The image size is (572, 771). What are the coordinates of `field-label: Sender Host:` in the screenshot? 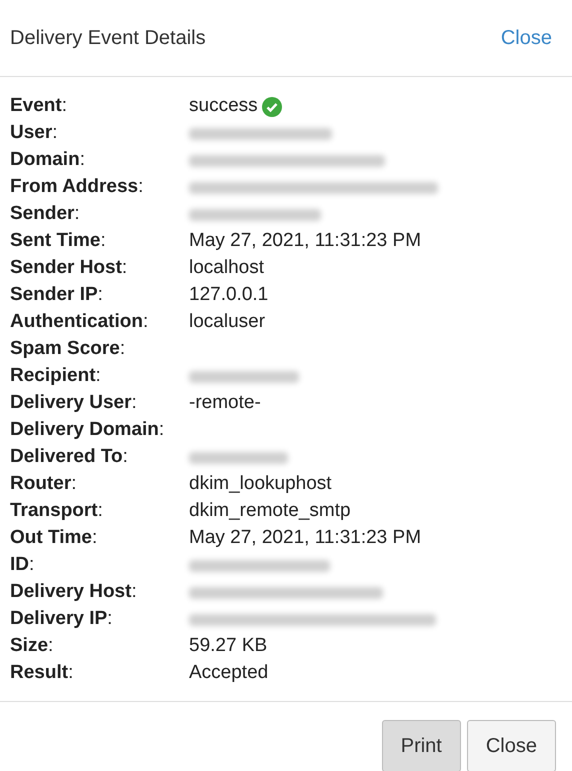 It's located at (69, 268).